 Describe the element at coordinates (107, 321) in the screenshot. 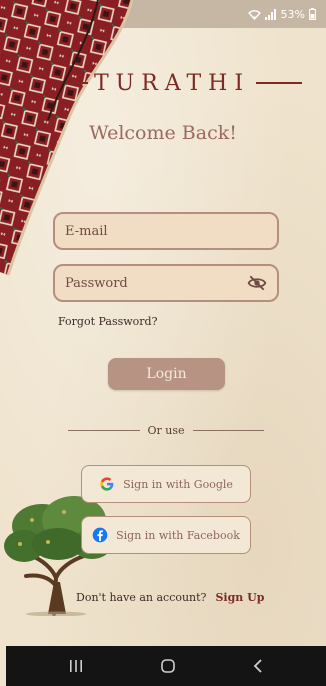

I see `forgot-password-link: Forgot Password?` at that location.